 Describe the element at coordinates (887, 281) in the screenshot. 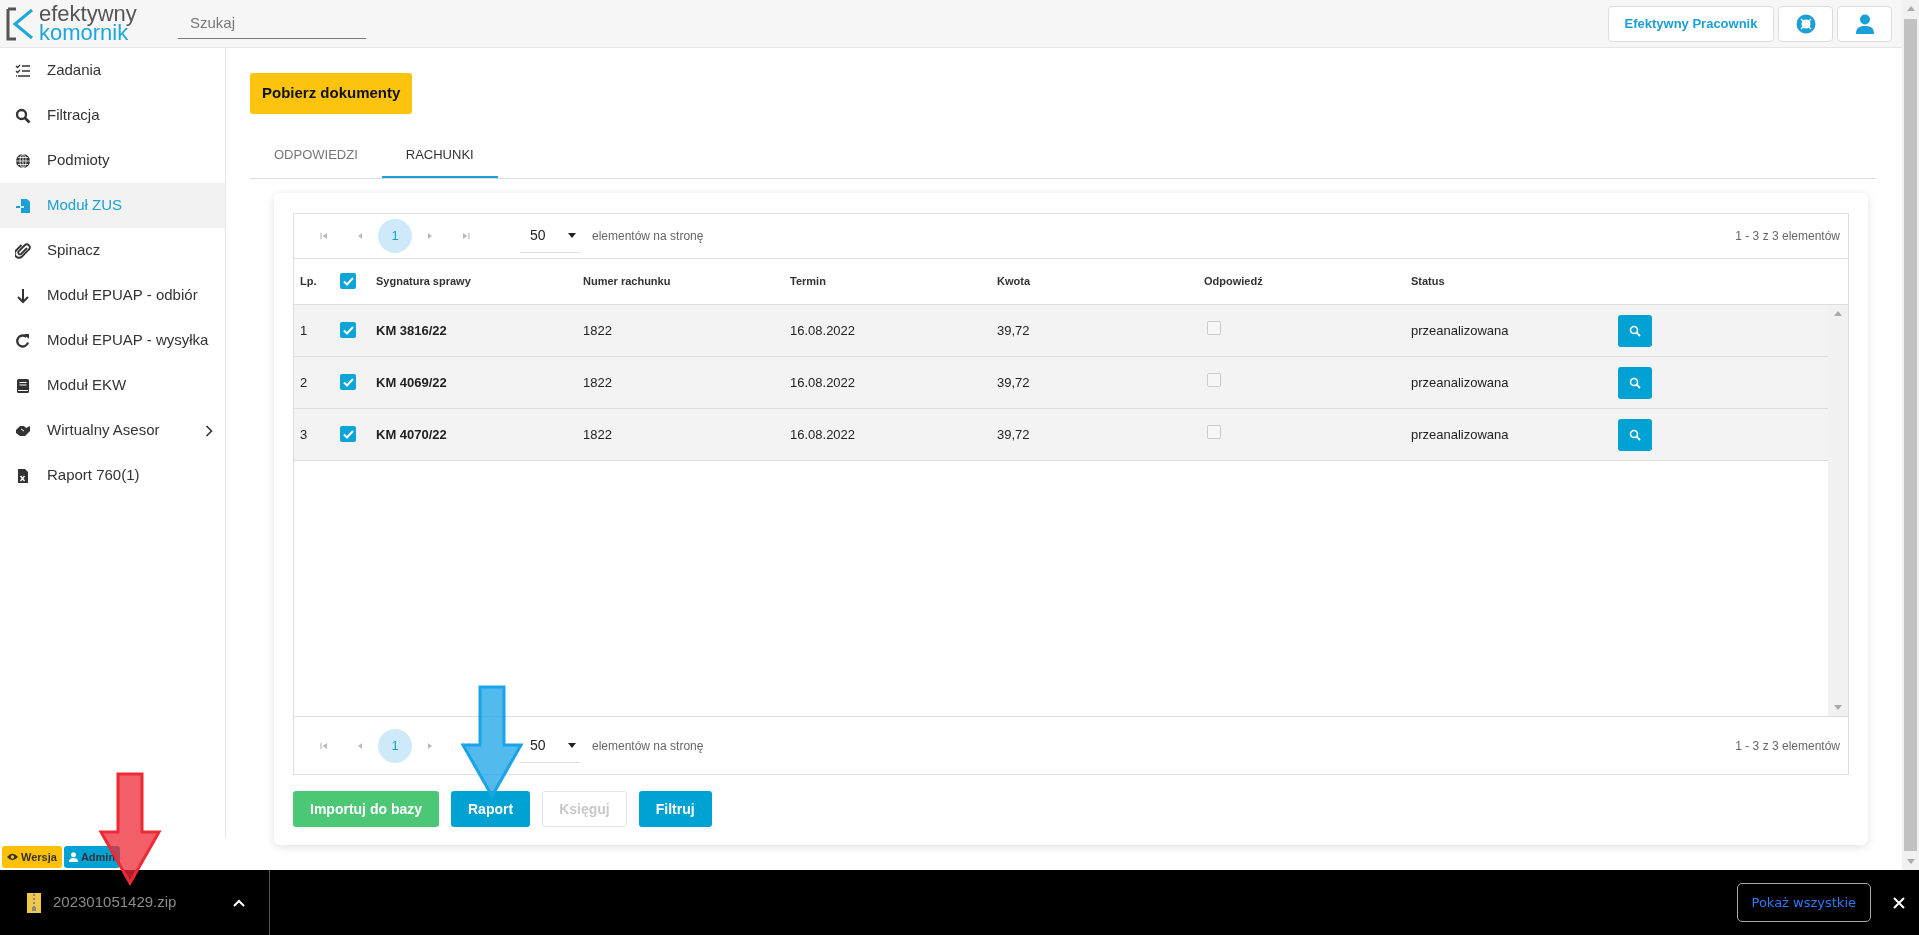

I see `column-header: Termin` at that location.